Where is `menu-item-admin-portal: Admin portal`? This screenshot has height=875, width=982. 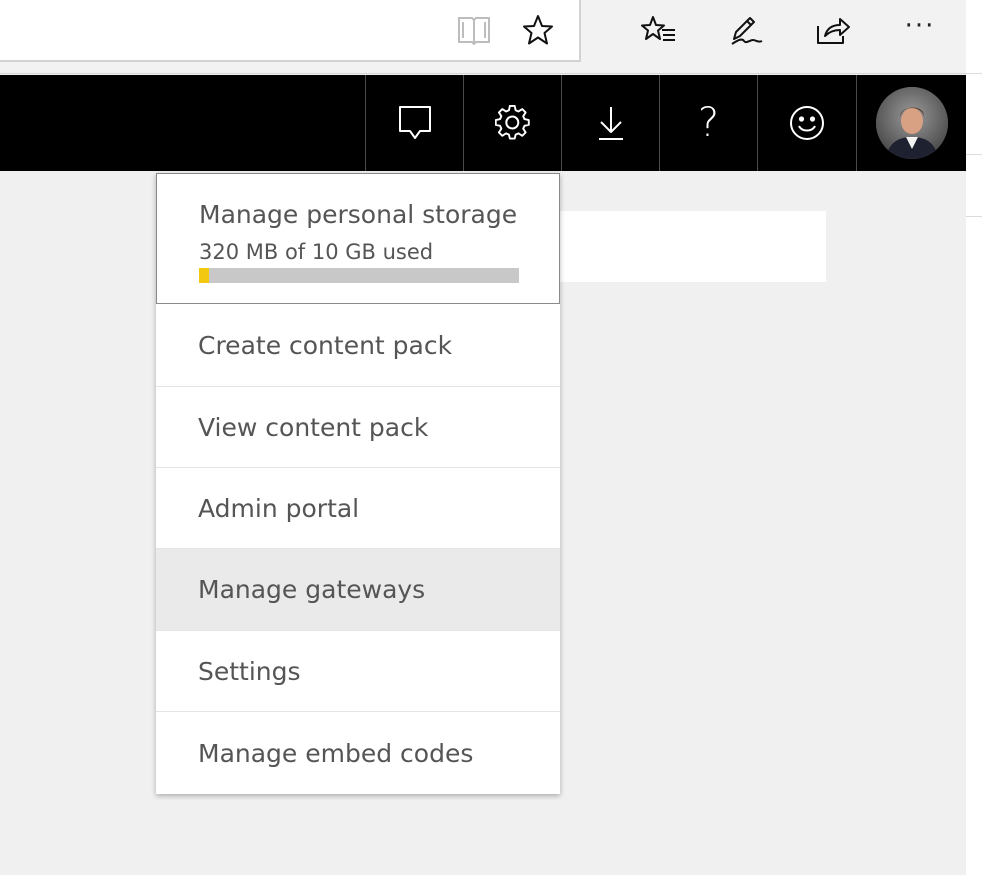
menu-item-admin-portal: Admin portal is located at coordinates (358, 507).